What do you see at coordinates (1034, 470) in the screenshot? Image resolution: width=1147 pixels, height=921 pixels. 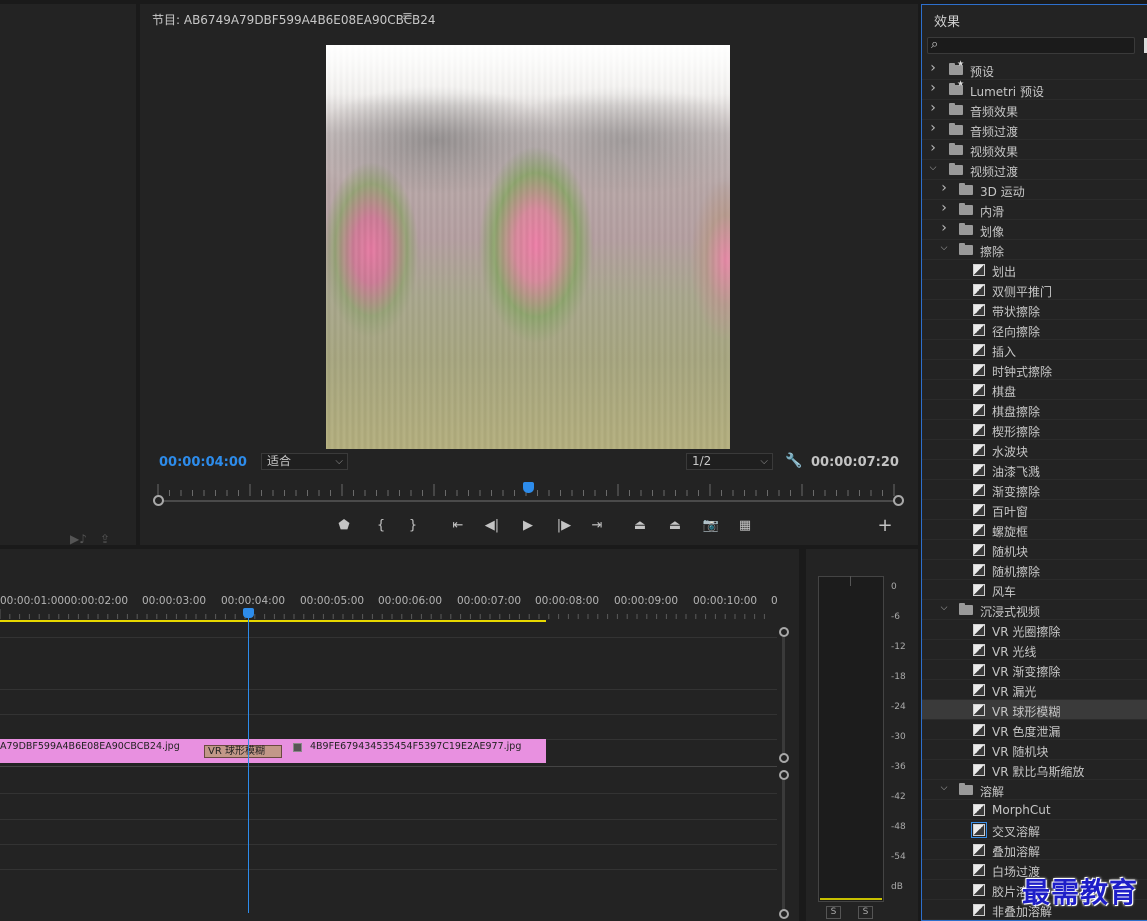 I see `effects-item: 油漆飞溅` at bounding box center [1034, 470].